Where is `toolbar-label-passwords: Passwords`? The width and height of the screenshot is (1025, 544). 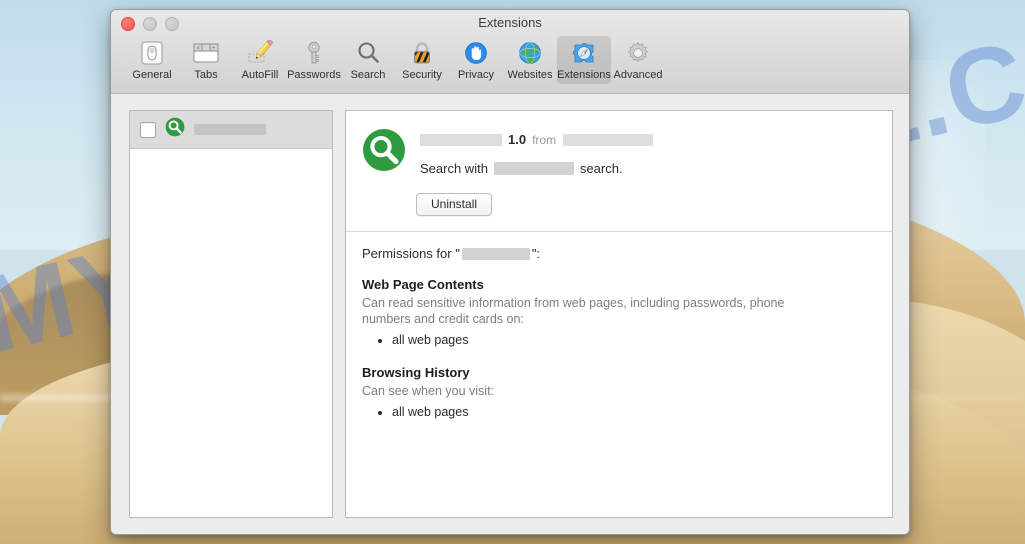
toolbar-label-passwords: Passwords is located at coordinates (314, 75).